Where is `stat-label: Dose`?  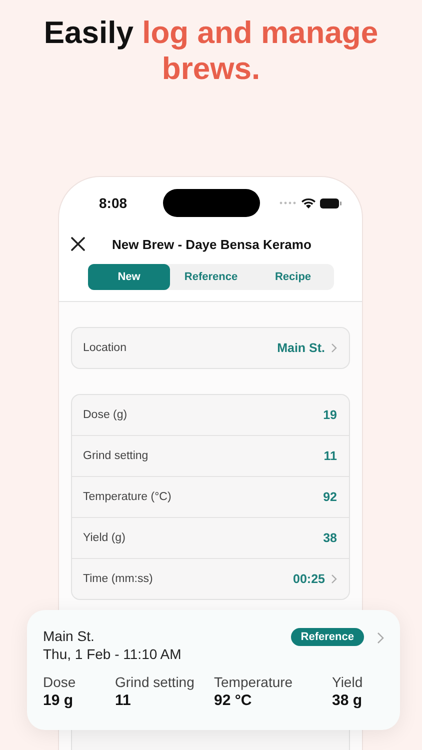 stat-label: Dose is located at coordinates (60, 682).